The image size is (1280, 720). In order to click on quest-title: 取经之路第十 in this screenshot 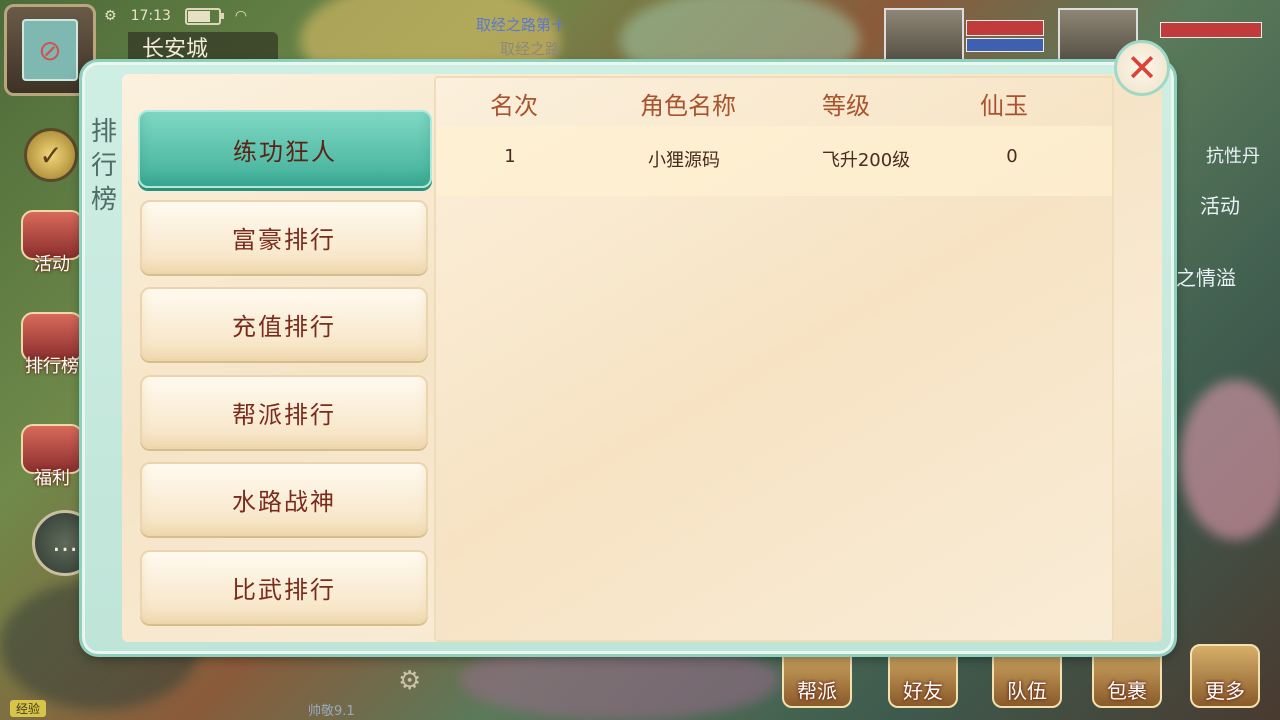, I will do `click(521, 24)`.